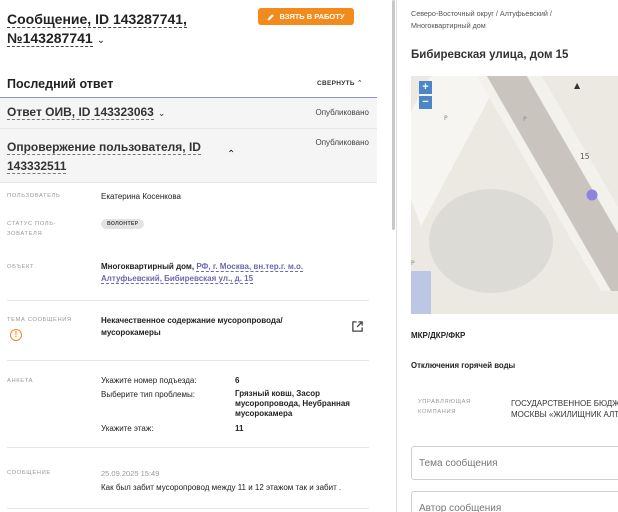 Image resolution: width=618 pixels, height=512 pixels. Describe the element at coordinates (237, 380) in the screenshot. I see `survey-a-entrance: 6` at that location.